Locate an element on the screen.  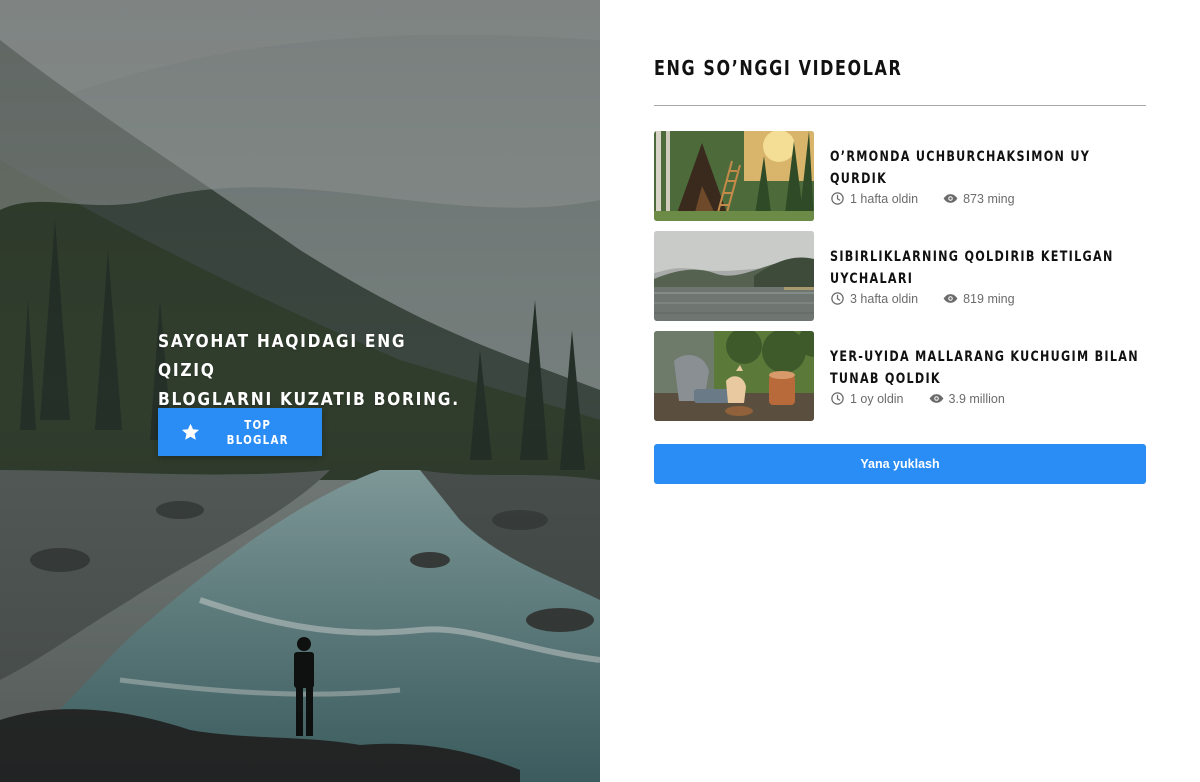
view-count: 873 ming is located at coordinates (979, 198).